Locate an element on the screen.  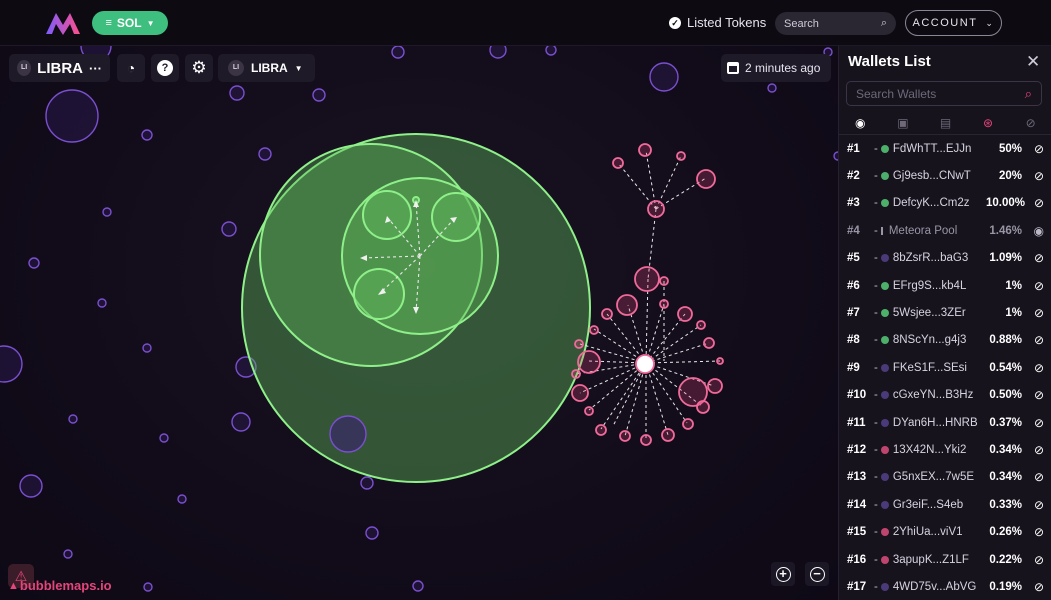
filter-hidden: ⊘ is located at coordinates (1030, 122).